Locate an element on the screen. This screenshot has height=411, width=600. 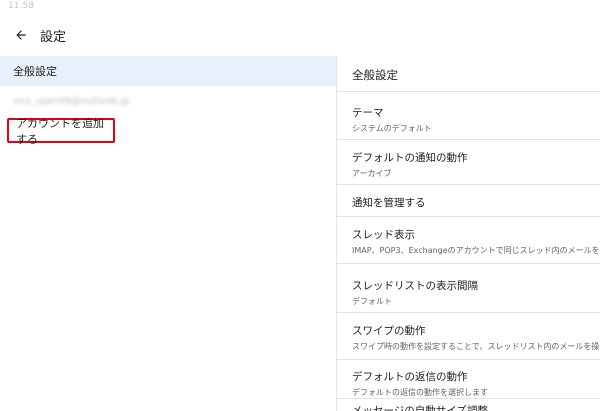
setting-title: メッセージの自動サイズ調整 is located at coordinates (420, 408).